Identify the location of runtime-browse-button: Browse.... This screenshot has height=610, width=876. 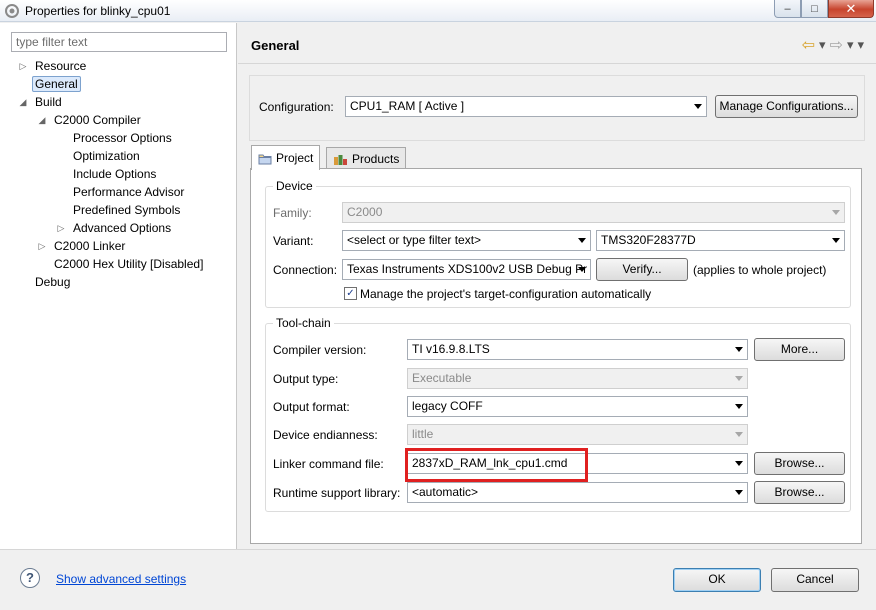
(799, 492).